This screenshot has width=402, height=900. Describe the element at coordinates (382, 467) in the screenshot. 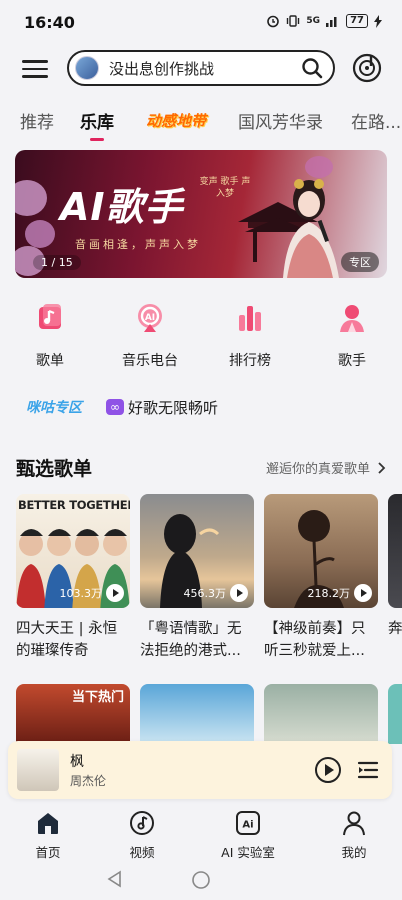

I see `chevron-right-icon` at that location.